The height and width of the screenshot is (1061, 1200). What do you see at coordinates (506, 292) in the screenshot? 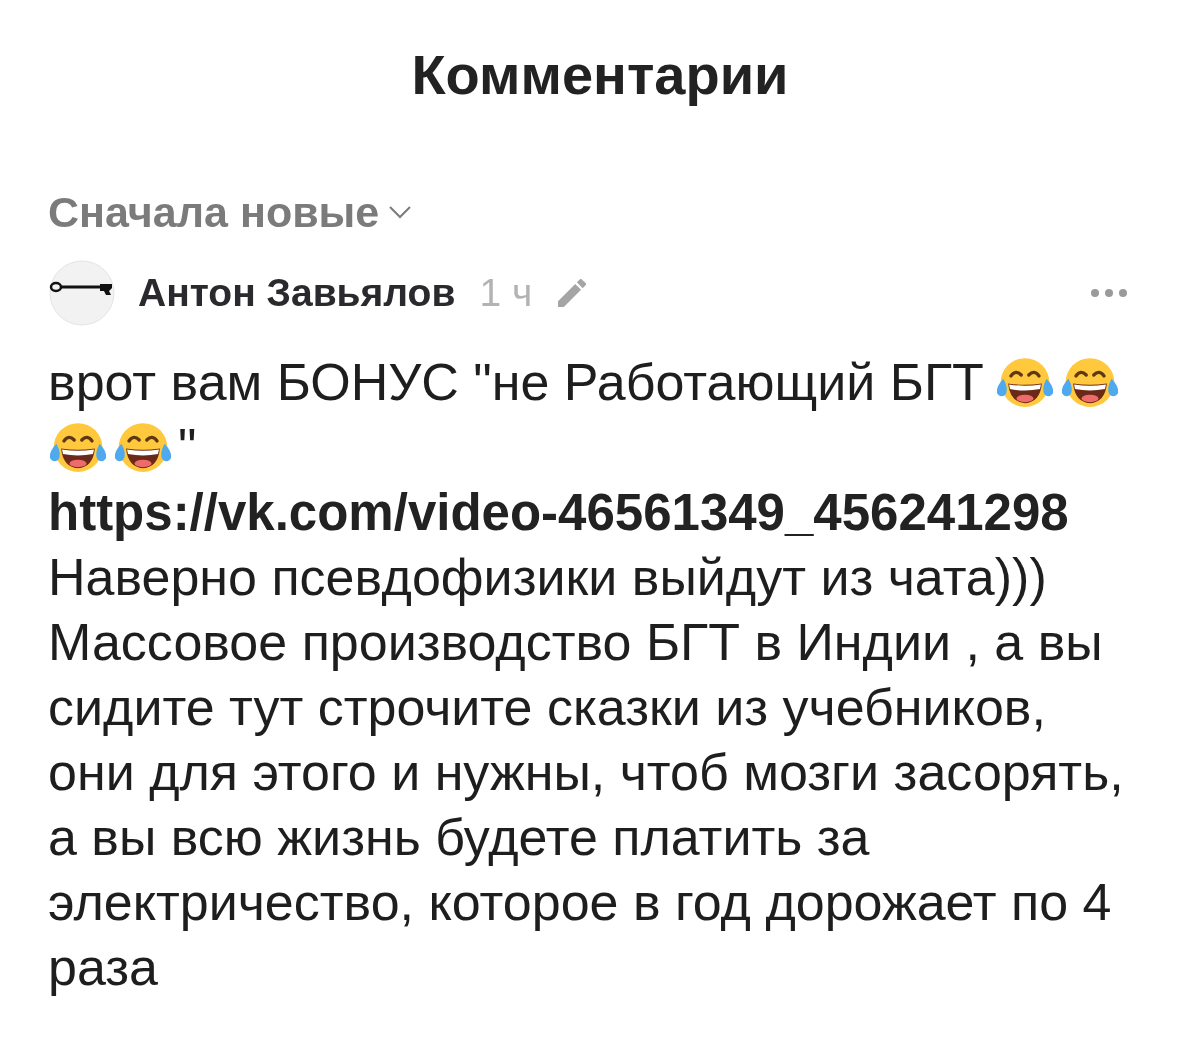
I see `comment-time: 1 ч` at bounding box center [506, 292].